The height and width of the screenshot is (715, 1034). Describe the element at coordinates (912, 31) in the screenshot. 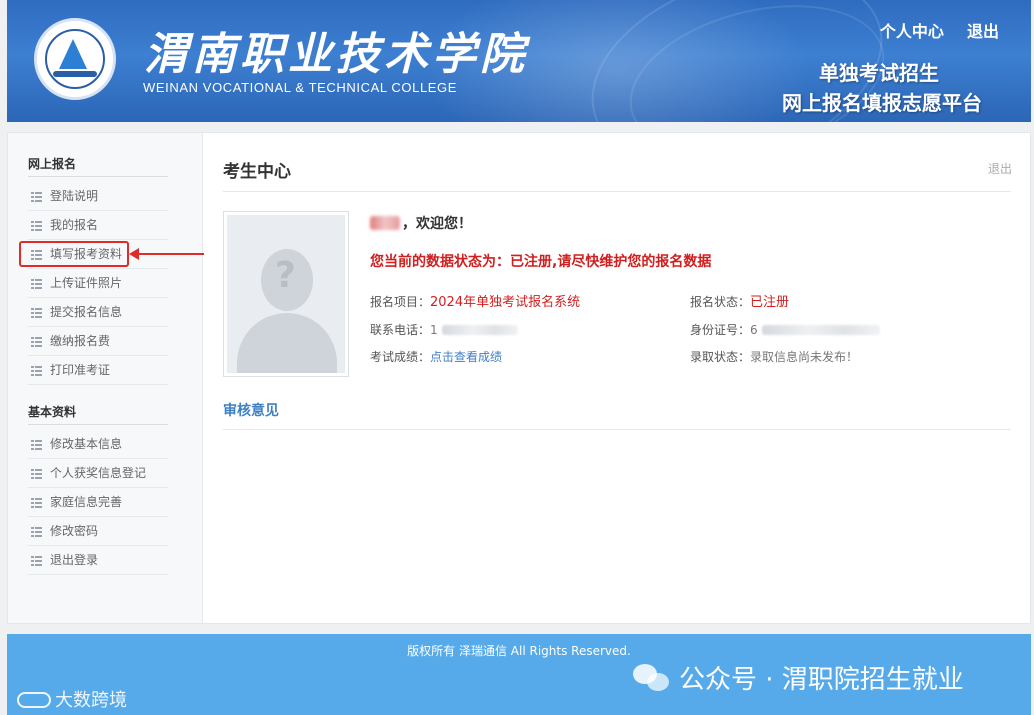

I see `personal-center-link: 个人中心` at that location.